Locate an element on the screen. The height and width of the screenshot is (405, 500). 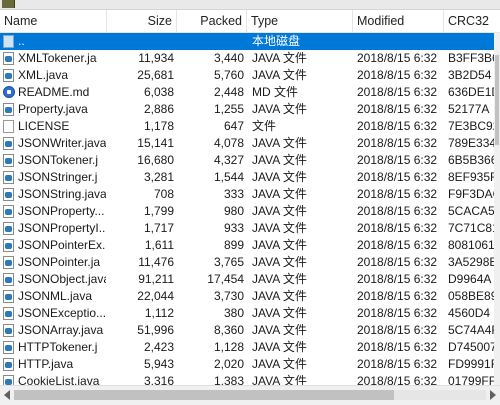
generic-file-icon is located at coordinates (8, 126).